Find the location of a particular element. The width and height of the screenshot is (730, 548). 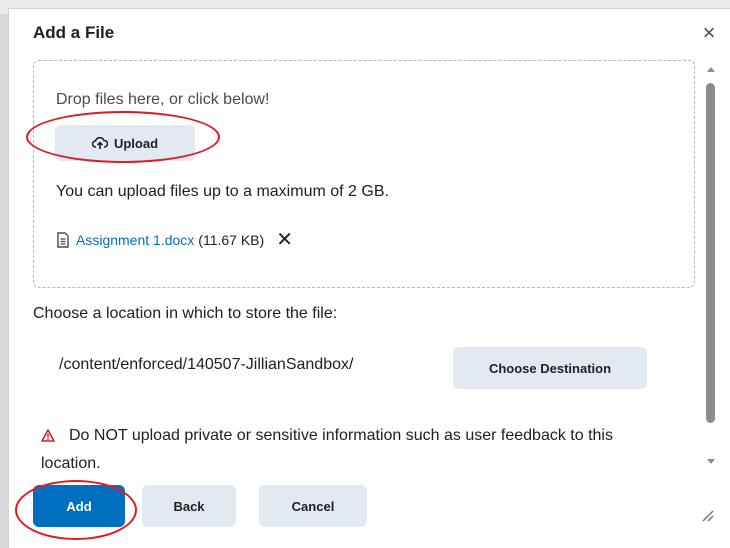

close-icon: × is located at coordinates (709, 33).